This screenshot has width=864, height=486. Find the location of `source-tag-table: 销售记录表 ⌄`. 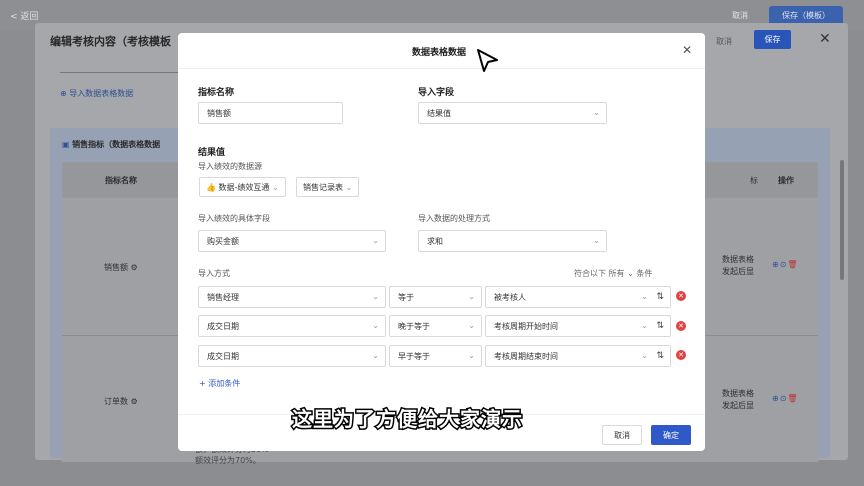

source-tag-table: 销售记录表 ⌄ is located at coordinates (328, 187).